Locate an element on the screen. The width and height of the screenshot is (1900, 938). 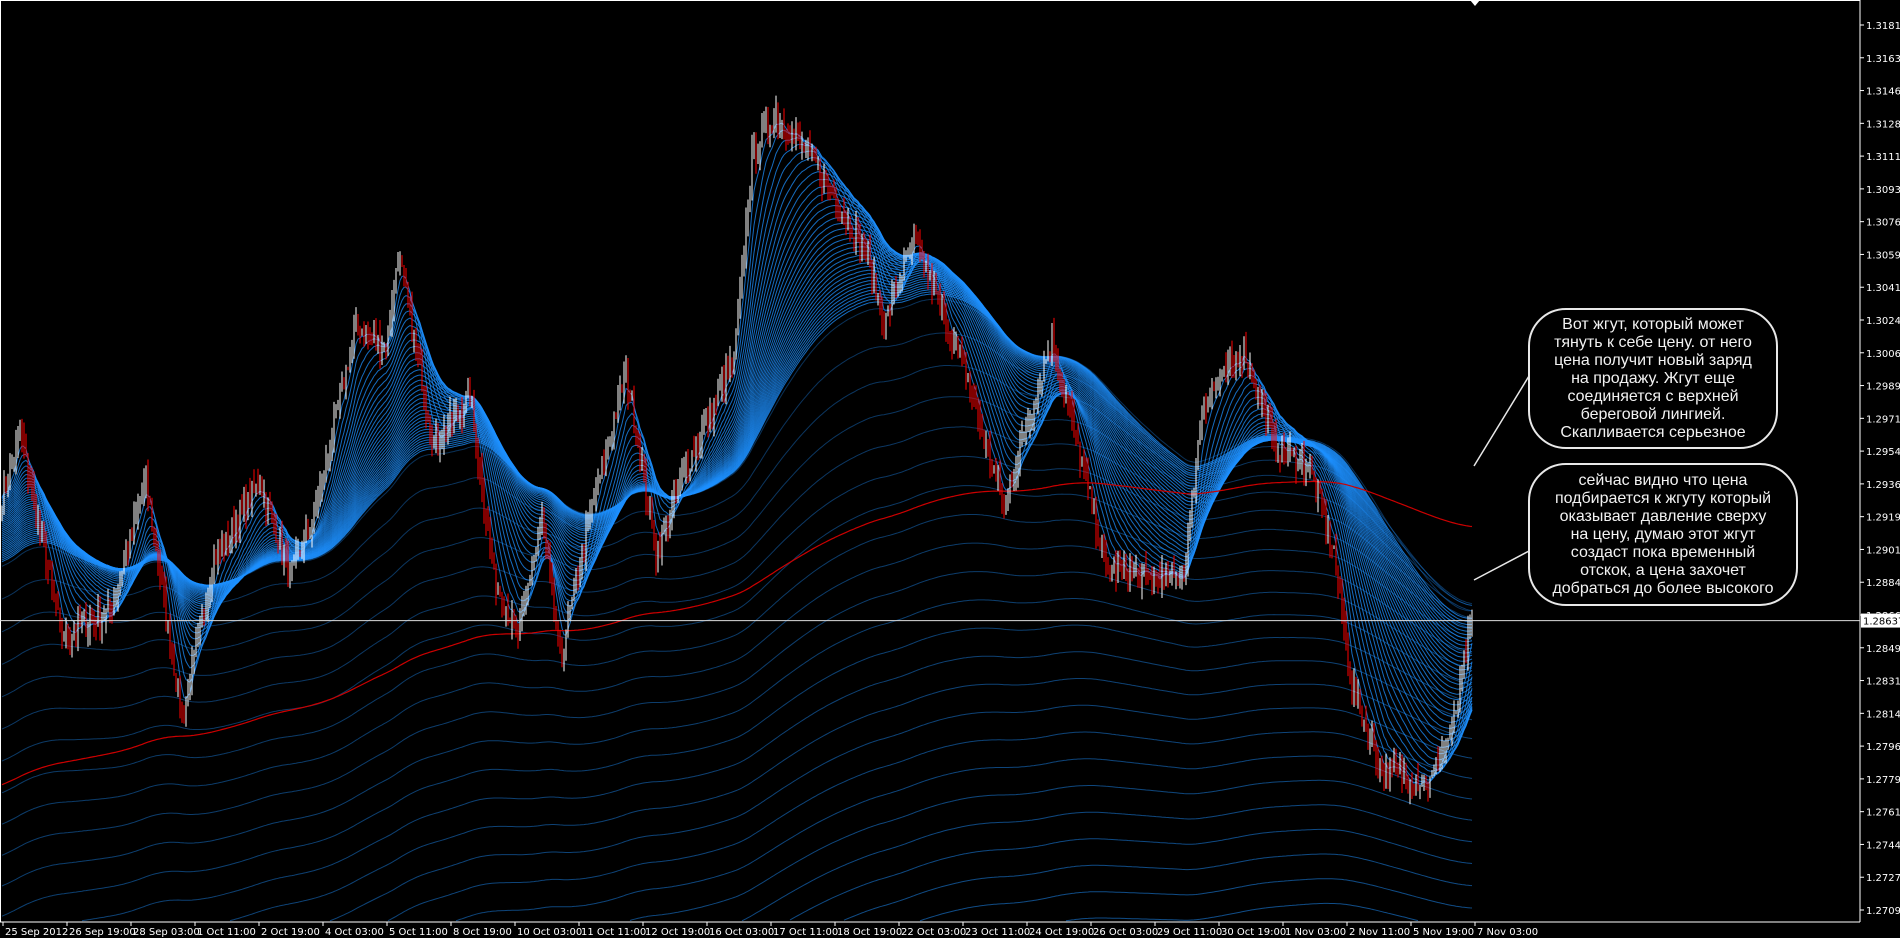
time-tick-label: 23 Oct 11:00 is located at coordinates (997, 932).